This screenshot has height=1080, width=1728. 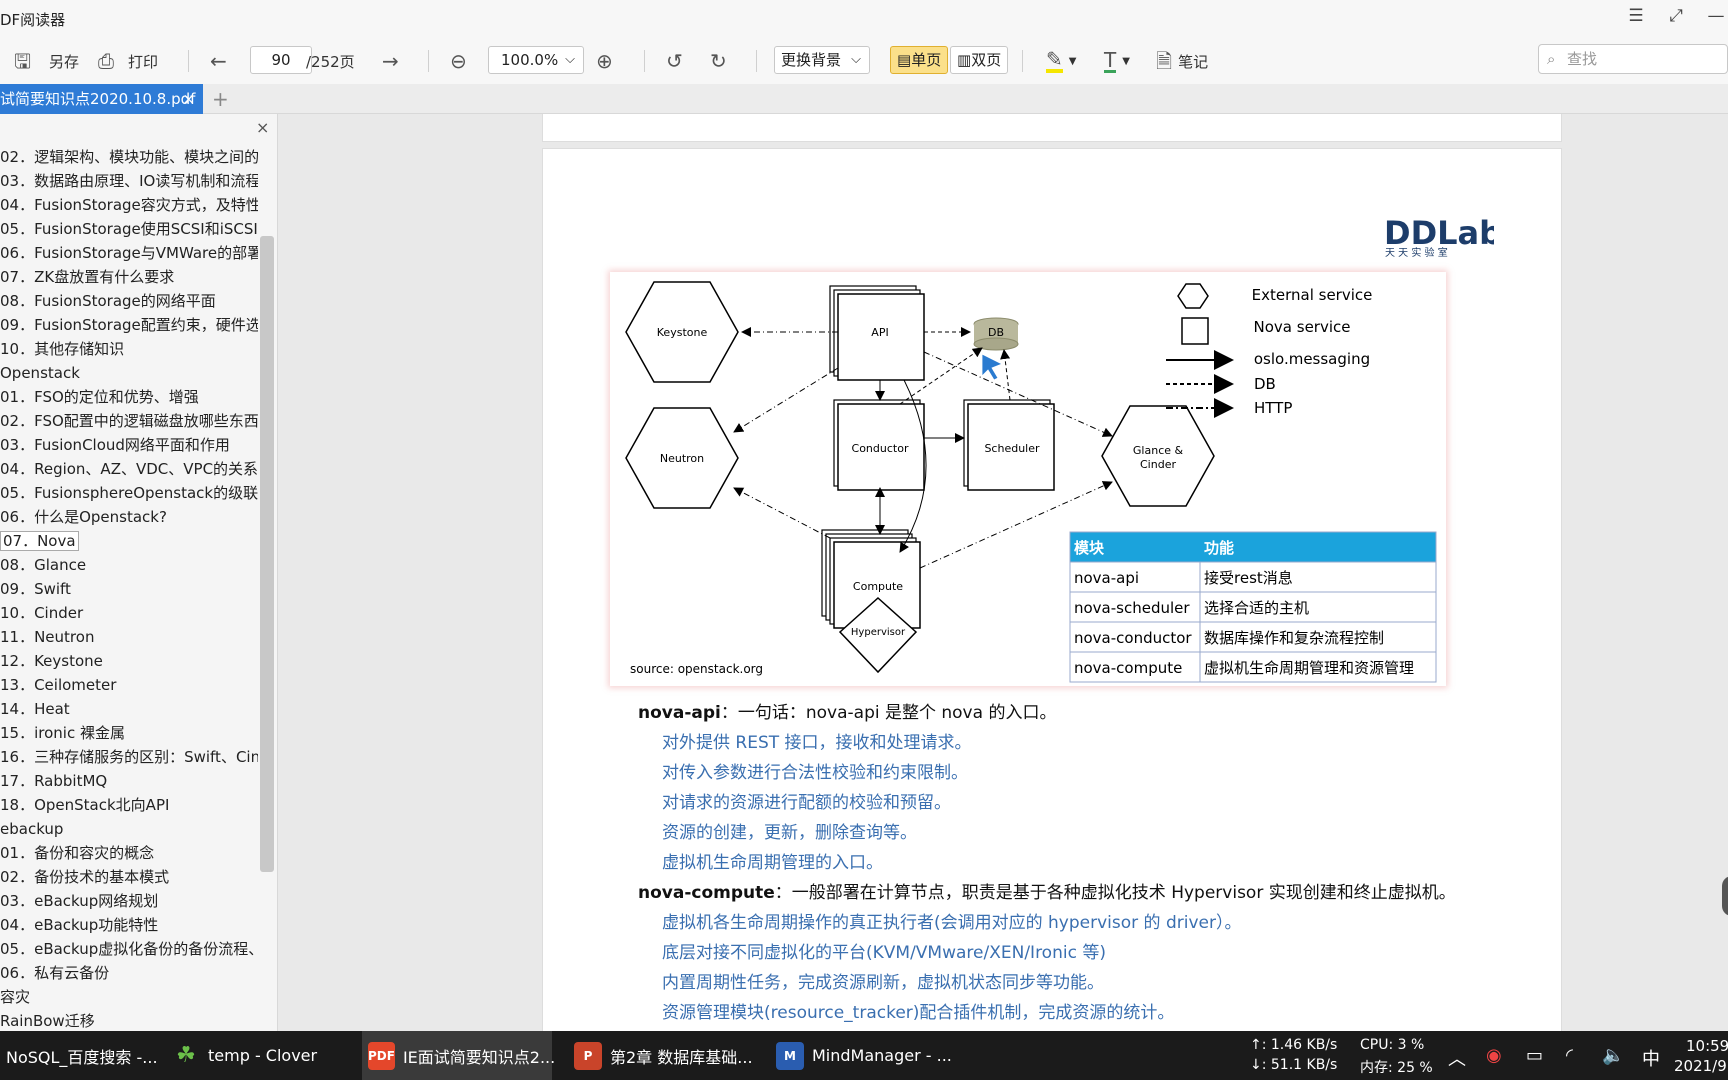 I want to click on zoom-in-icon: ⊕, so click(x=604, y=61).